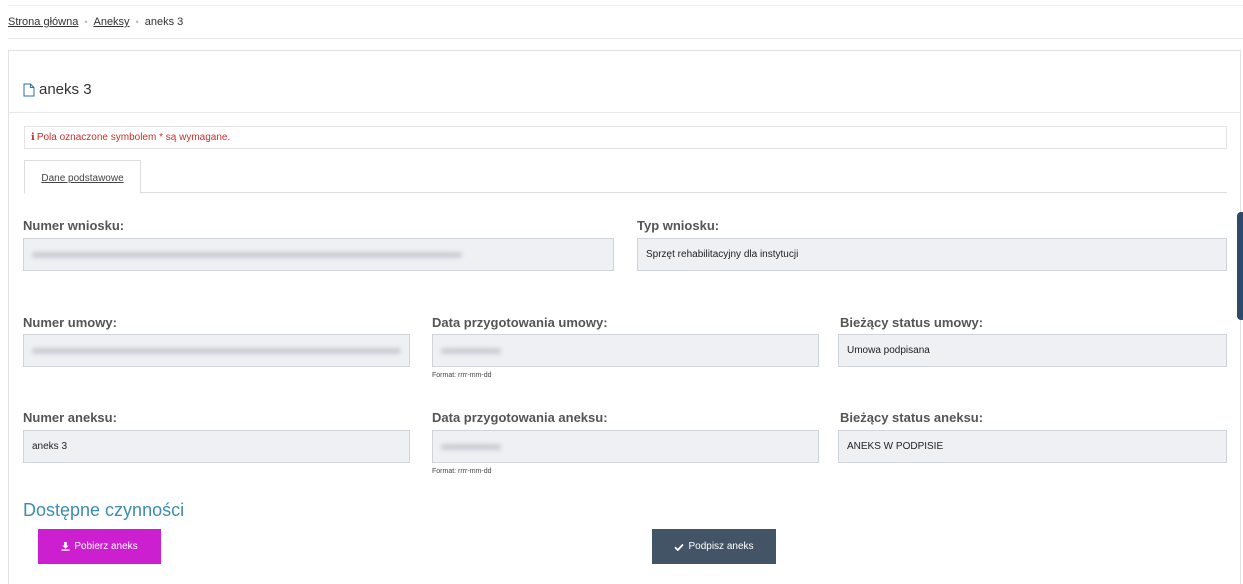  Describe the element at coordinates (164, 22) in the screenshot. I see `breadcrumb-current: aneks 3` at that location.